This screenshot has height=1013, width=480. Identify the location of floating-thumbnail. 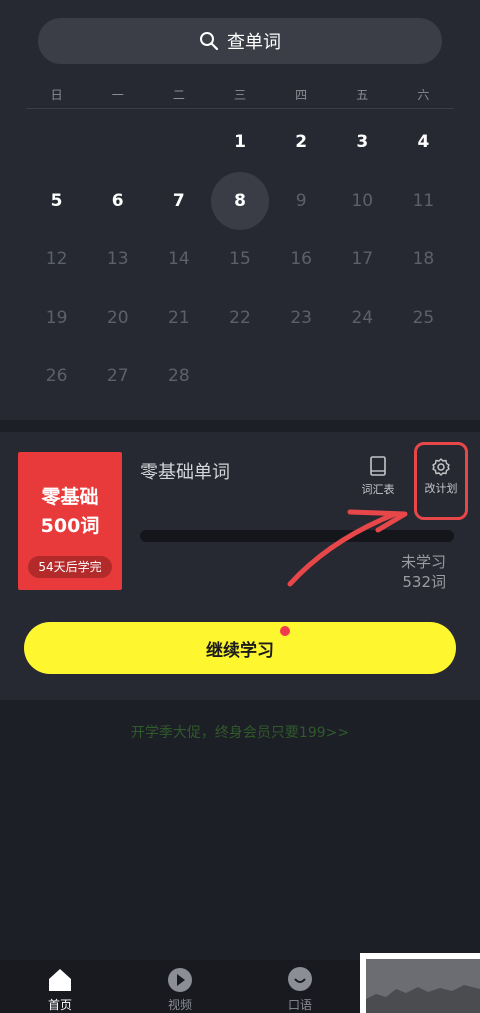
(420, 983).